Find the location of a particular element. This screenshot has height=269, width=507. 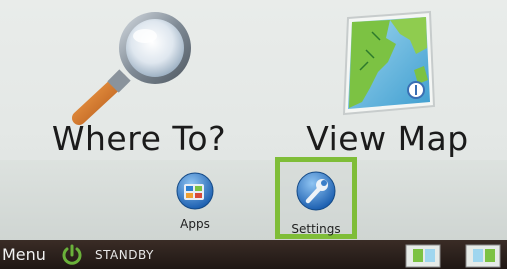

settings-label: Settings is located at coordinates (316, 229).